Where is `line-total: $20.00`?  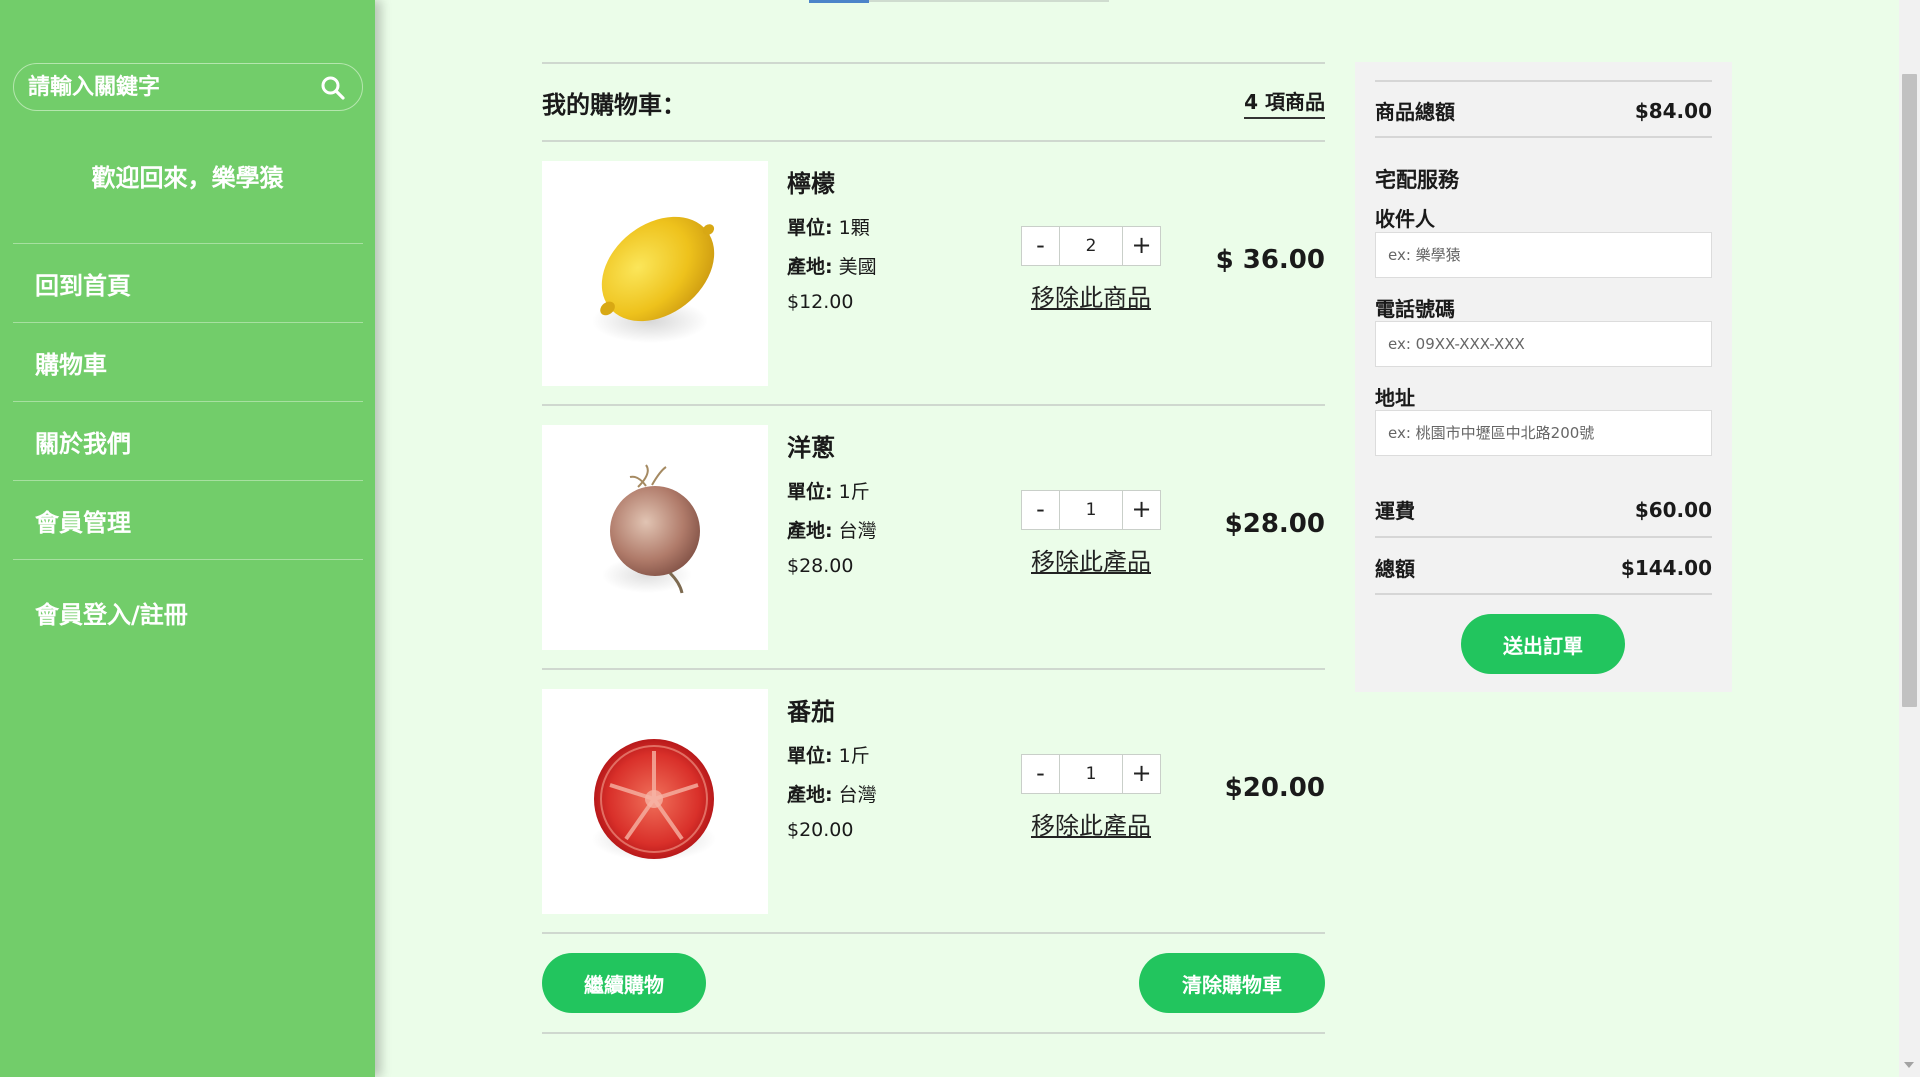 line-total: $20.00 is located at coordinates (1274, 788).